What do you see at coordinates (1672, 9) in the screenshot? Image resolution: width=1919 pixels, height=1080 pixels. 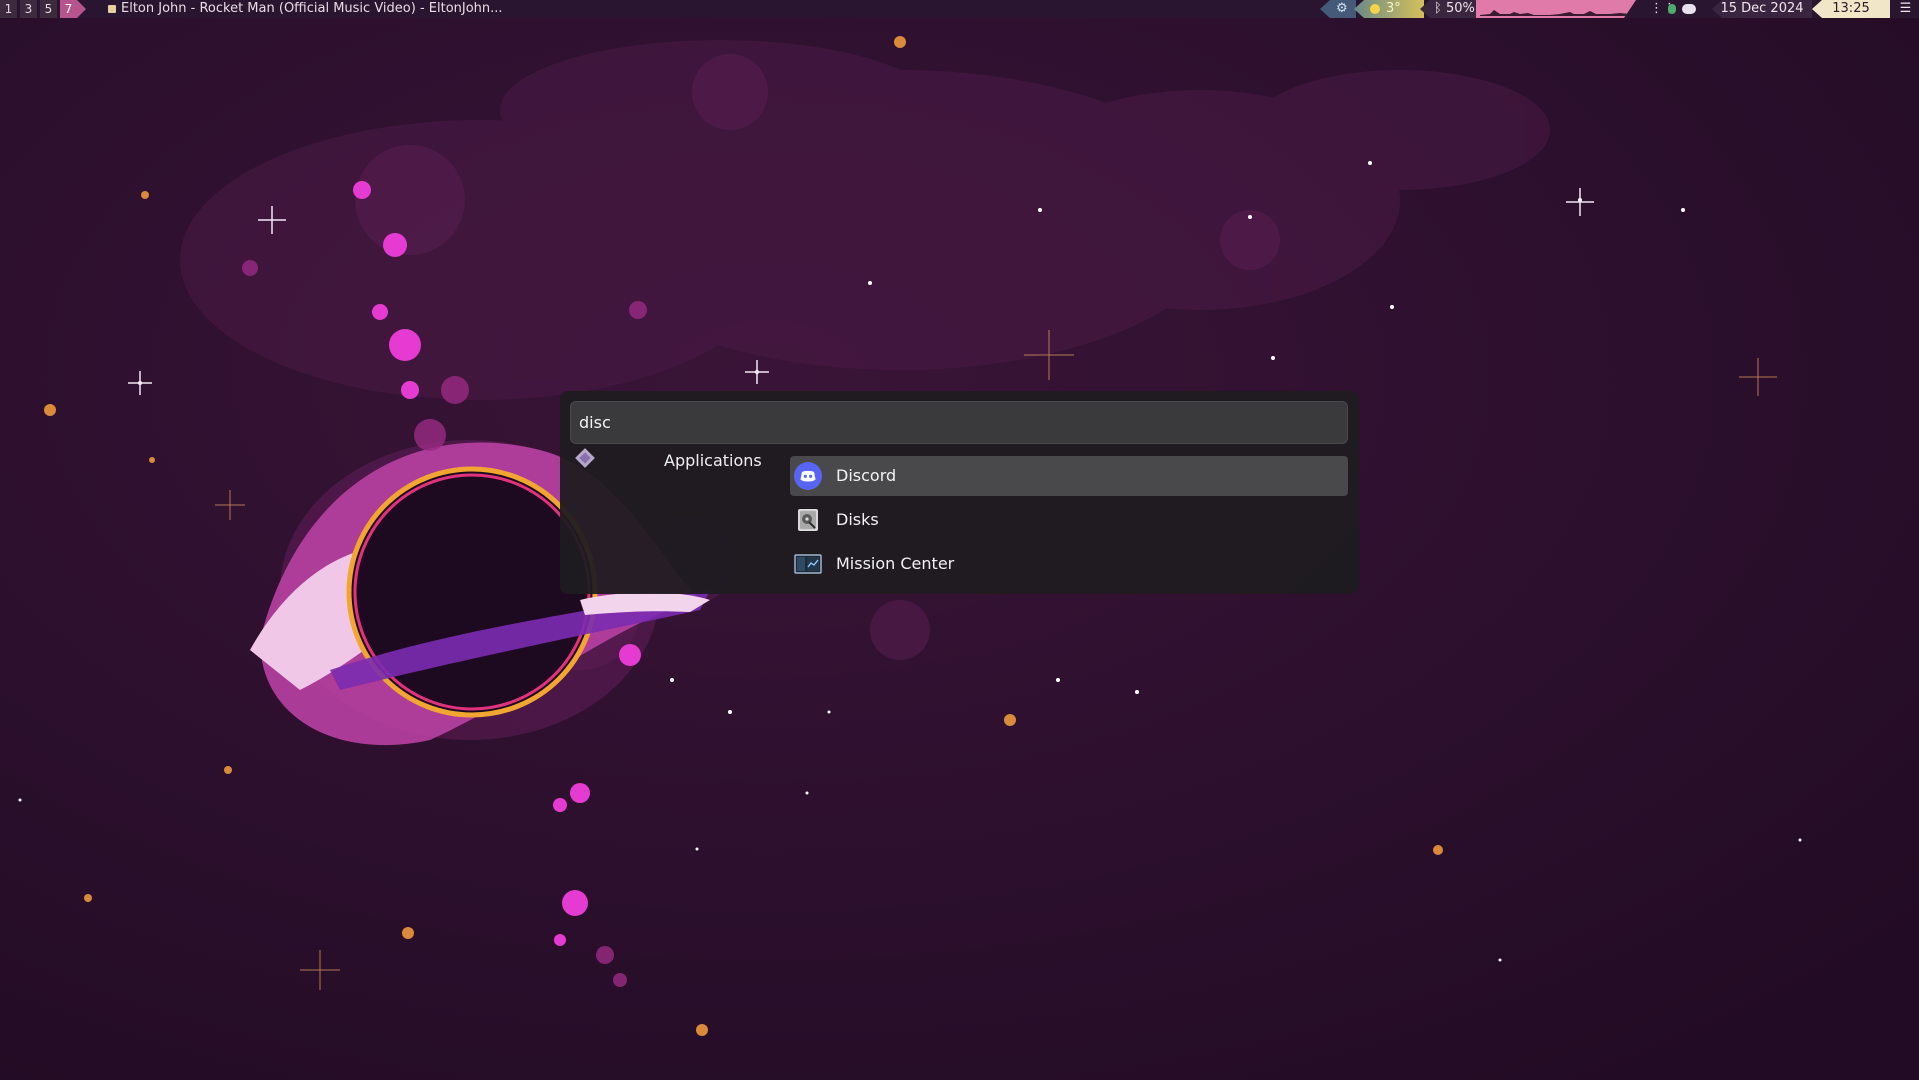 I see `tray-app-icon` at bounding box center [1672, 9].